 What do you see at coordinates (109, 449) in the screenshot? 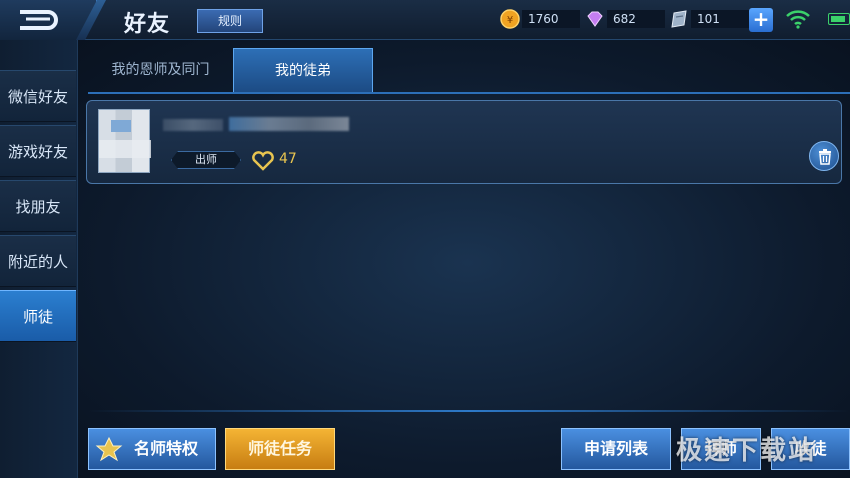
I see `crown-badge-icon` at bounding box center [109, 449].